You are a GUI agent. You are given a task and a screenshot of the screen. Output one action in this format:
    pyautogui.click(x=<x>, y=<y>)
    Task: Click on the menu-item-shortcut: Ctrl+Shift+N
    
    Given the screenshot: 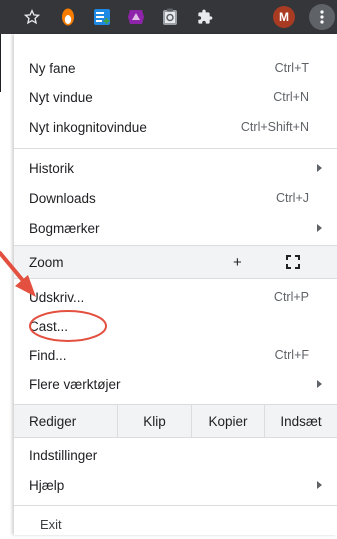 What is the action you would take?
    pyautogui.click(x=274, y=127)
    